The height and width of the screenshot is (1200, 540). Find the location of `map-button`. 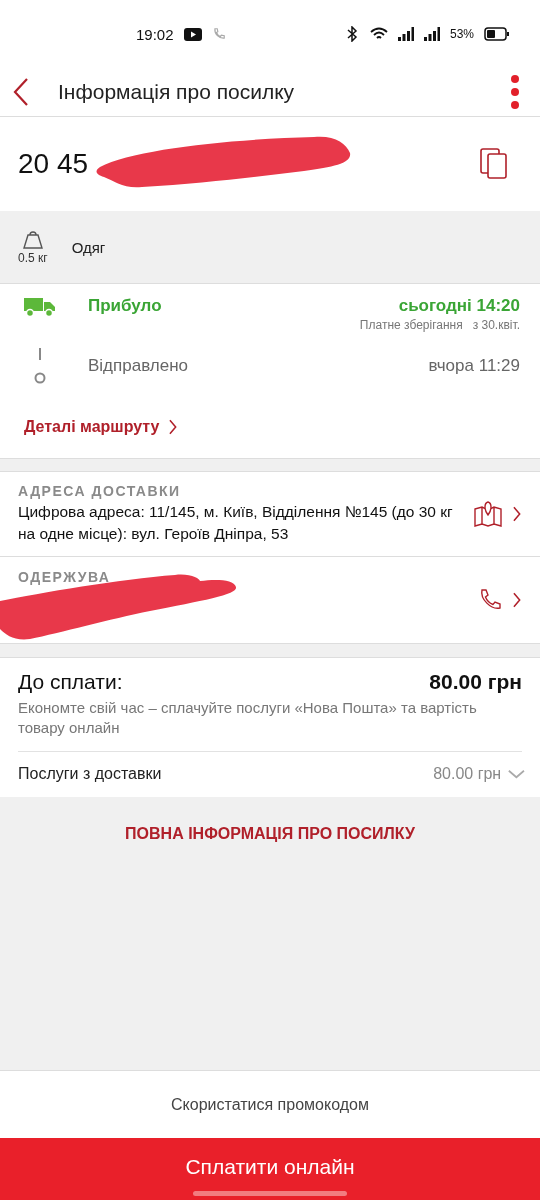

map-button is located at coordinates (498, 514).